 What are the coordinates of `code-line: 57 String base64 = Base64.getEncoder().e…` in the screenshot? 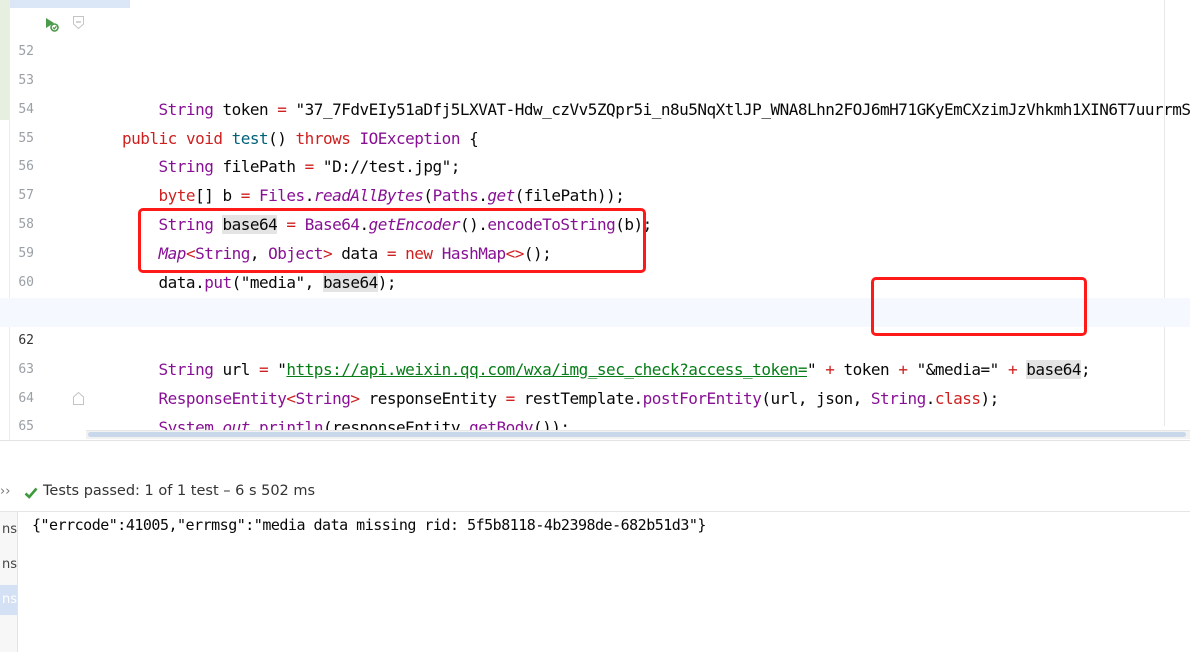 It's located at (595, 194).